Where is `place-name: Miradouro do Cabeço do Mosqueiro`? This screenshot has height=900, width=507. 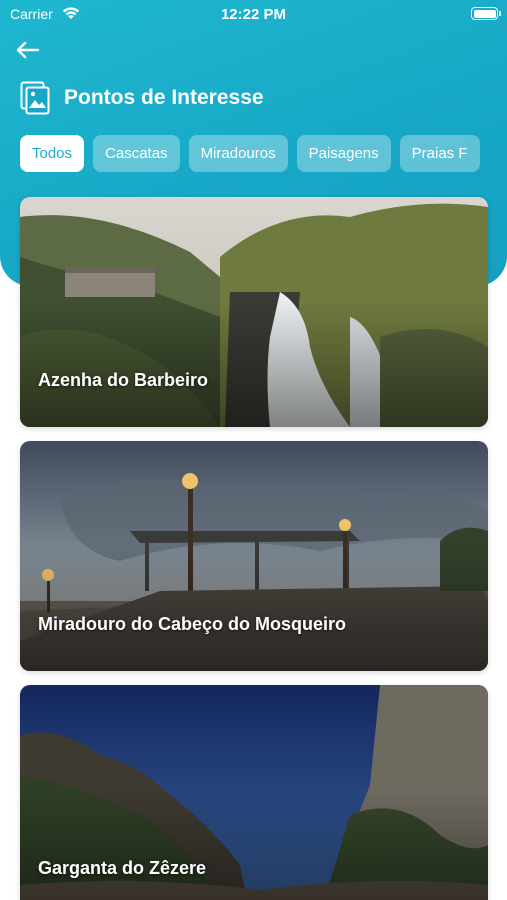
place-name: Miradouro do Cabeço do Mosqueiro is located at coordinates (192, 624).